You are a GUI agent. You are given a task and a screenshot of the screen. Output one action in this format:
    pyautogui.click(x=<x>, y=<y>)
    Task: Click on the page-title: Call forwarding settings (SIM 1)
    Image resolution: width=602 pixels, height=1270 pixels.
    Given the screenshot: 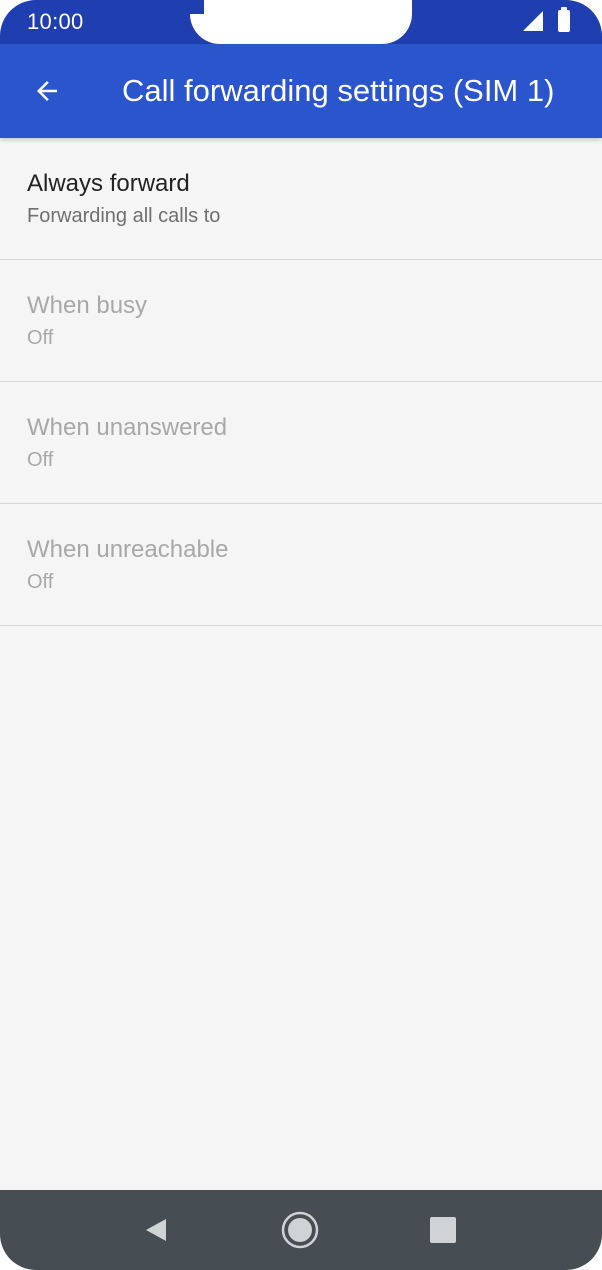 What is the action you would take?
    pyautogui.click(x=338, y=90)
    